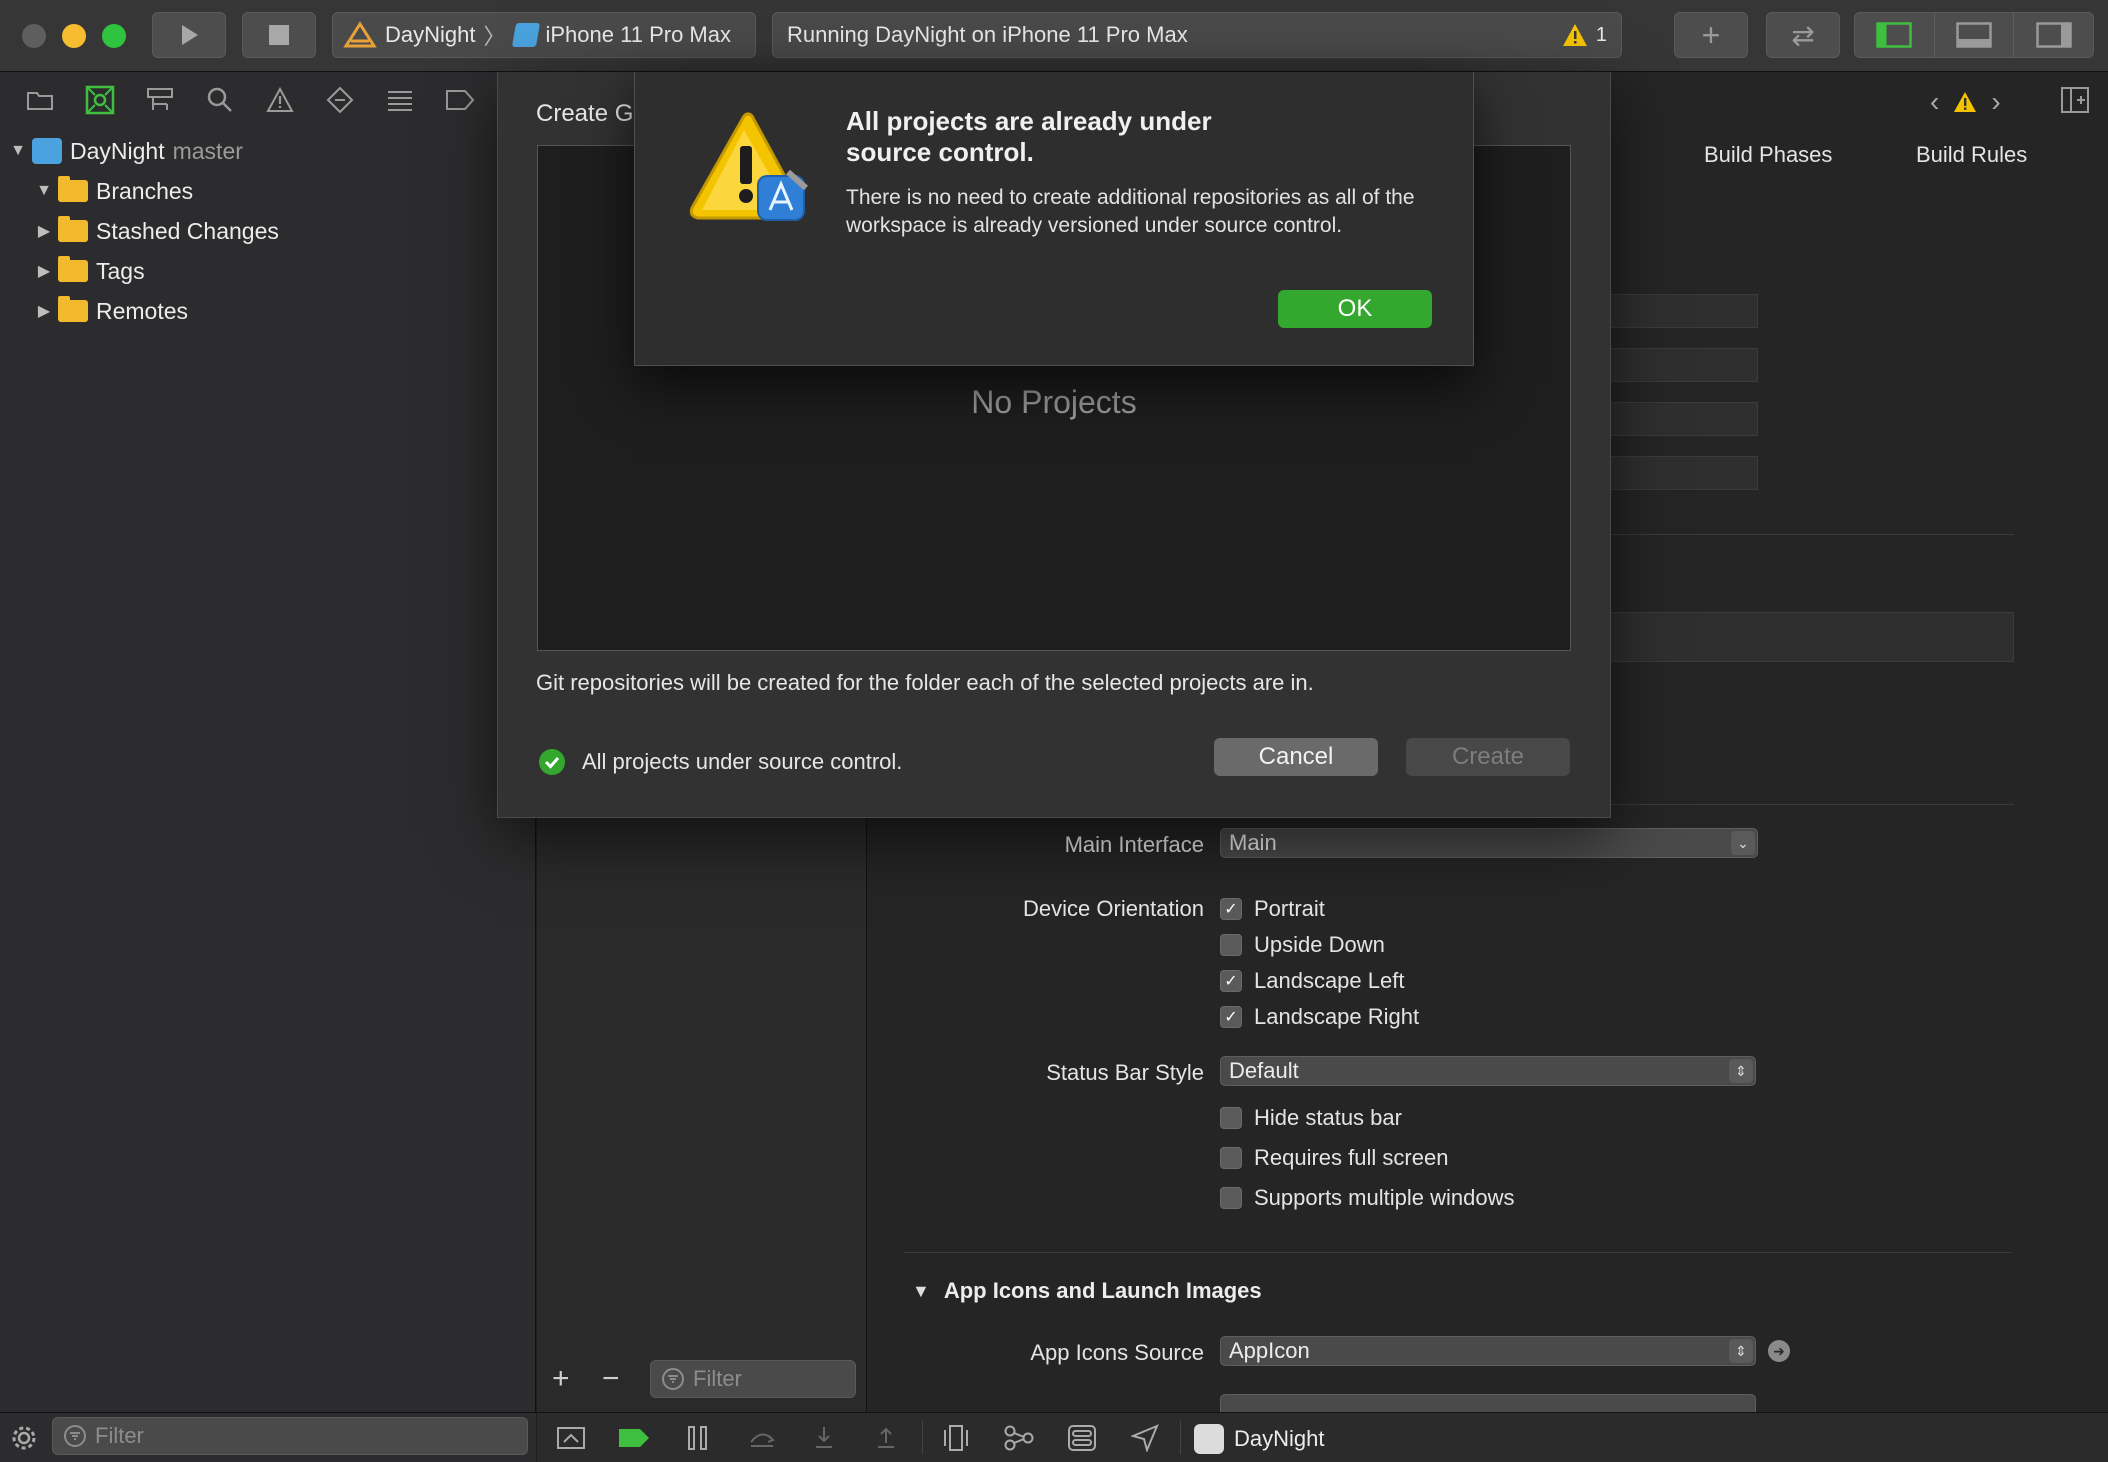 This screenshot has width=2108, height=1462. What do you see at coordinates (886, 1438) in the screenshot?
I see `step-out-button` at bounding box center [886, 1438].